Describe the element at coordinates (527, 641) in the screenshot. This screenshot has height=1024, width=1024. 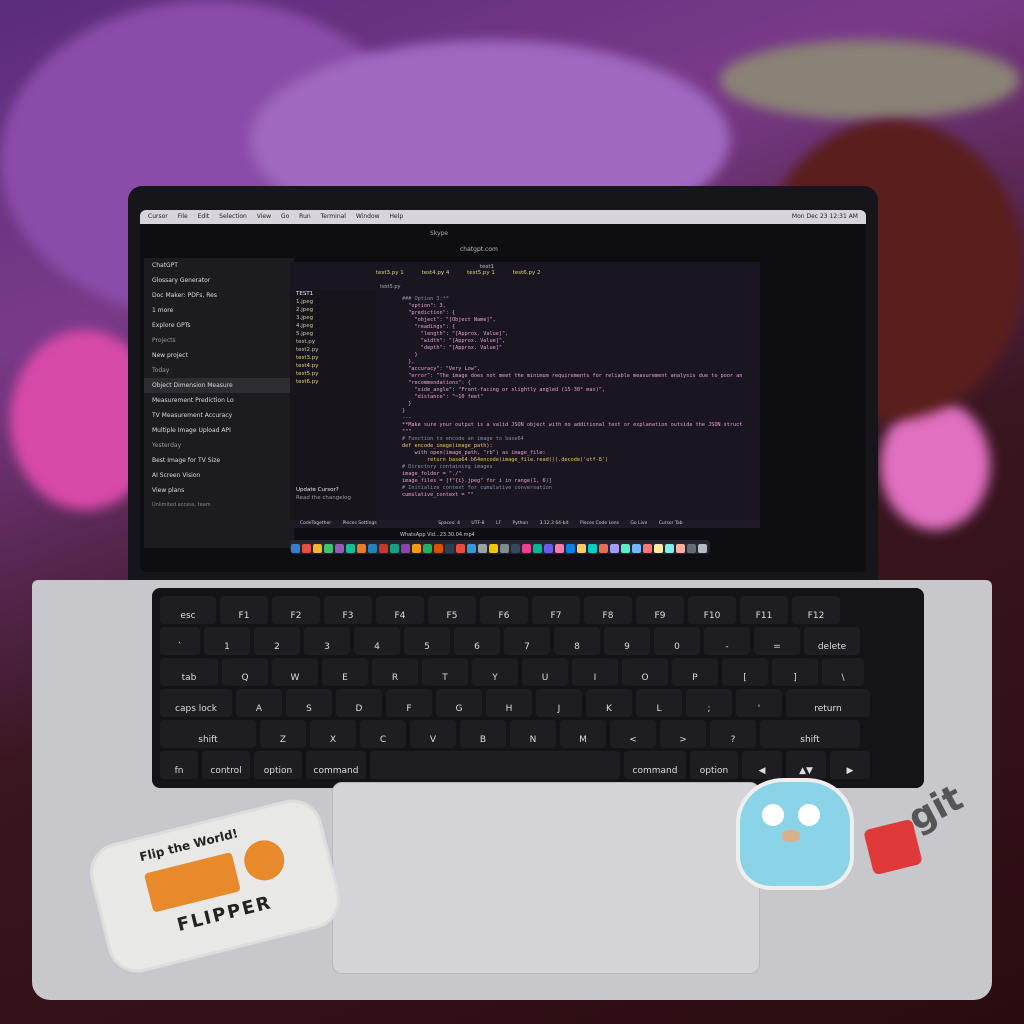
I see `key: 7` at that location.